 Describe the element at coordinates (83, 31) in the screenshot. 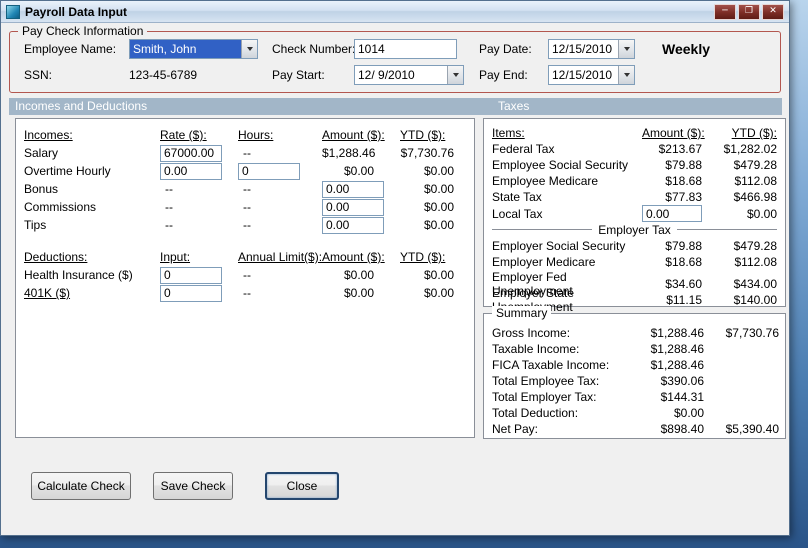

I see `paycheck-group-label: Pay Check Information` at that location.